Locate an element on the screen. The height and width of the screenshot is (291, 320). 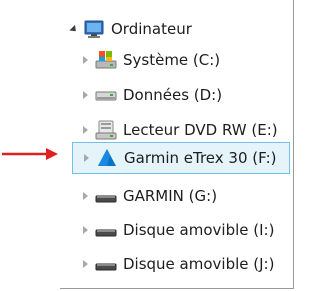
tree-item-label: Garmin eTrex 30 (F:) is located at coordinates (200, 158).